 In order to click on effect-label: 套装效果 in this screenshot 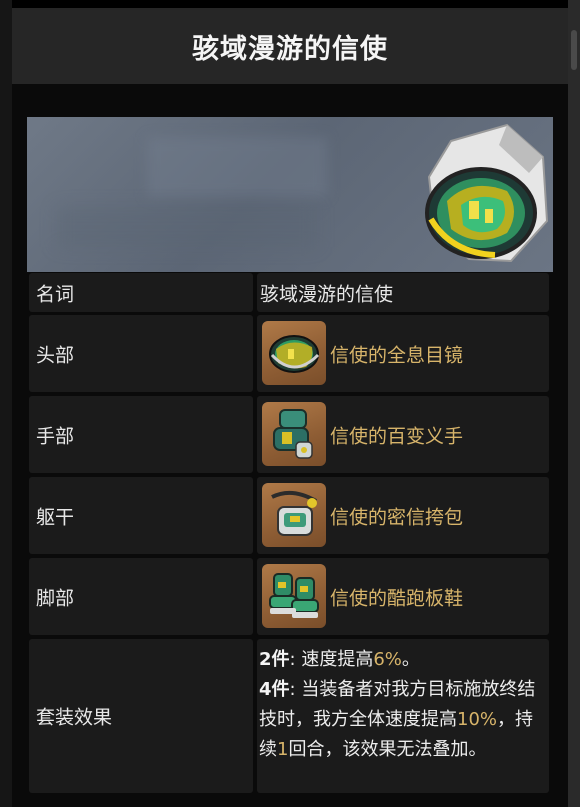, I will do `click(74, 717)`.